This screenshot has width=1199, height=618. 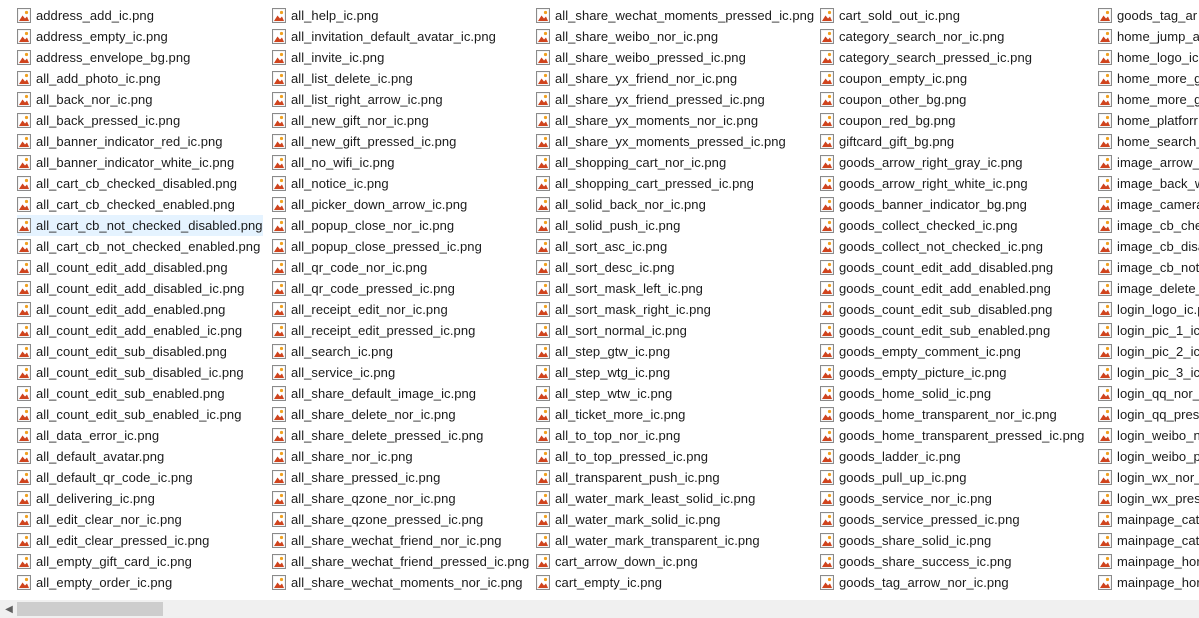 I want to click on file-item: address_envelope_bg.png, so click(x=140, y=57).